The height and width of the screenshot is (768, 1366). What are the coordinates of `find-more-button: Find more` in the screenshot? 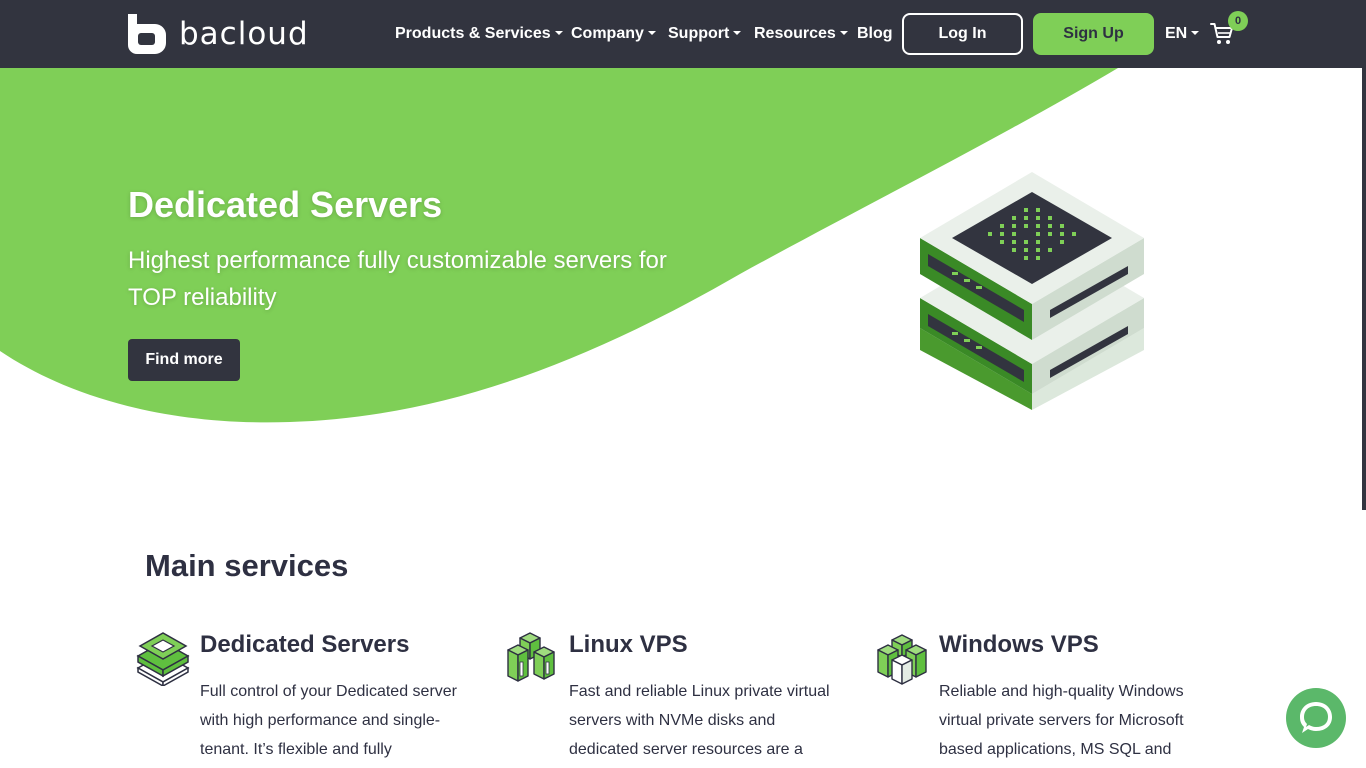 It's located at (184, 360).